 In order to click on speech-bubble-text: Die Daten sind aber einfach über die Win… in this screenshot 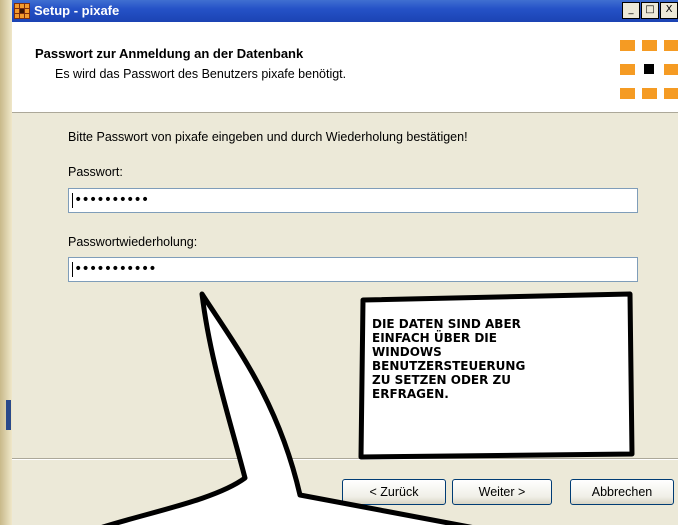, I will do `click(449, 359)`.